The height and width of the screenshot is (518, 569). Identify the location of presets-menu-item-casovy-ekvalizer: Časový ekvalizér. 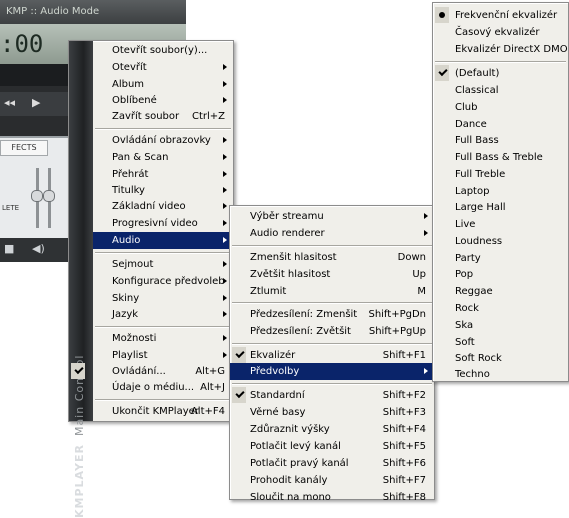
(500, 32).